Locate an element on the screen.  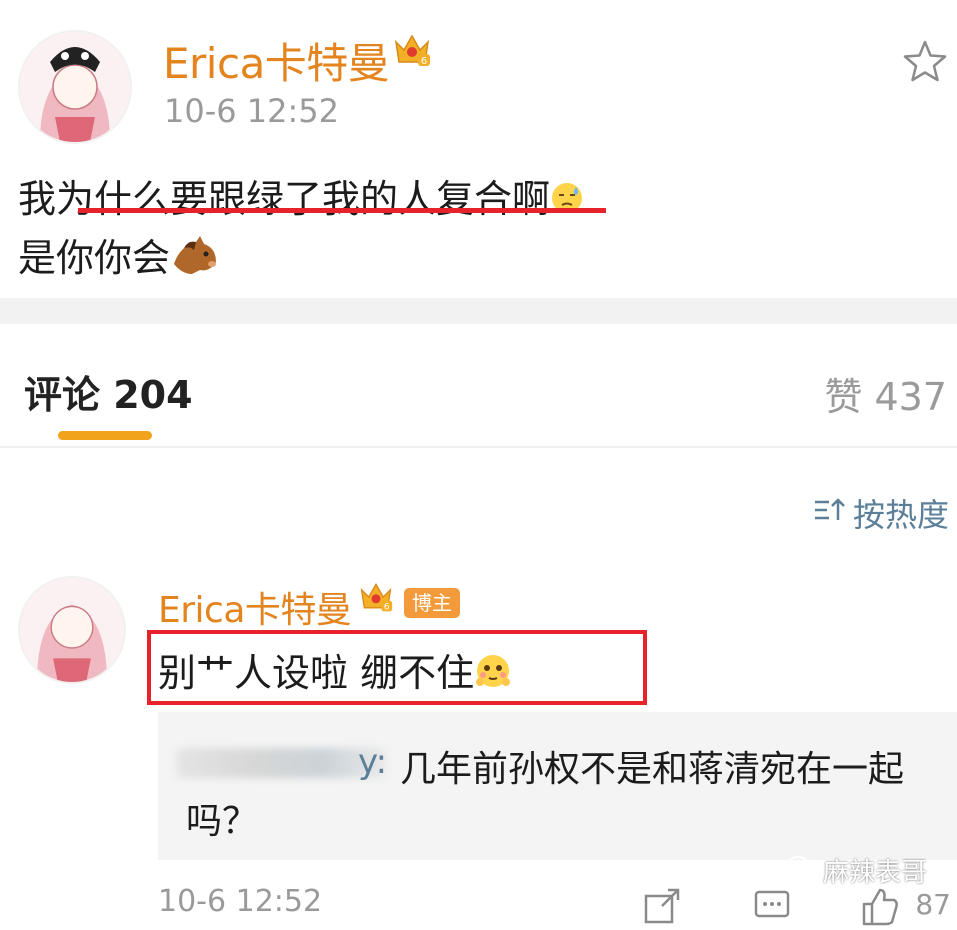
tab-divider is located at coordinates (478, 447).